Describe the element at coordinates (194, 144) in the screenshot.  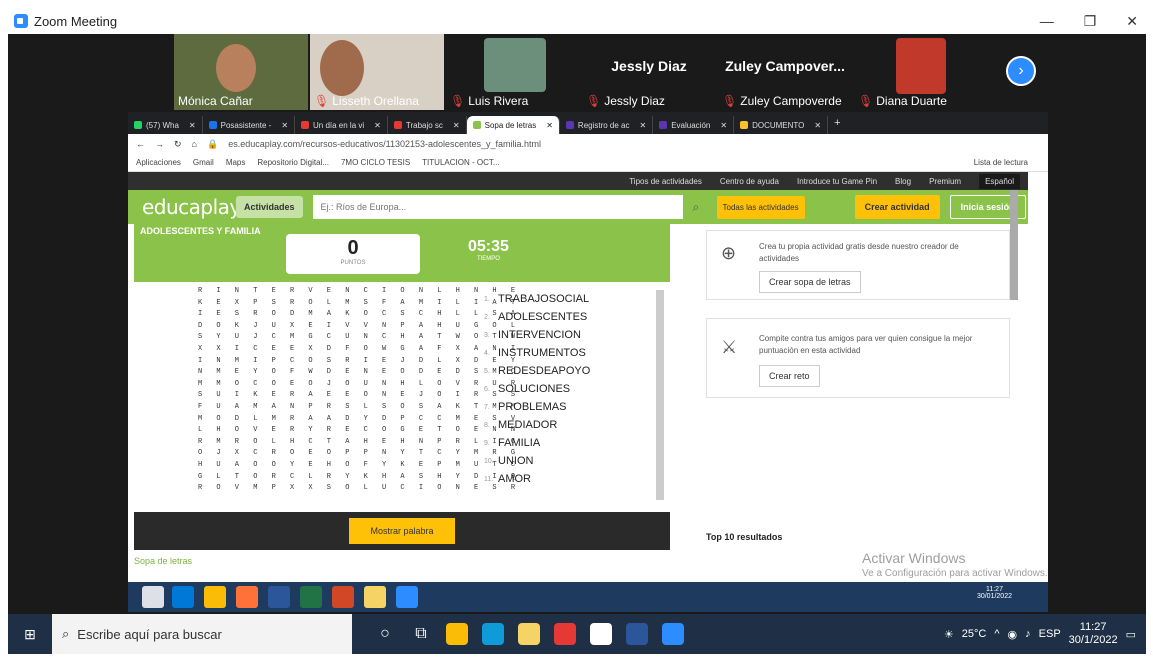
I see `home-icon: ⌂` at that location.